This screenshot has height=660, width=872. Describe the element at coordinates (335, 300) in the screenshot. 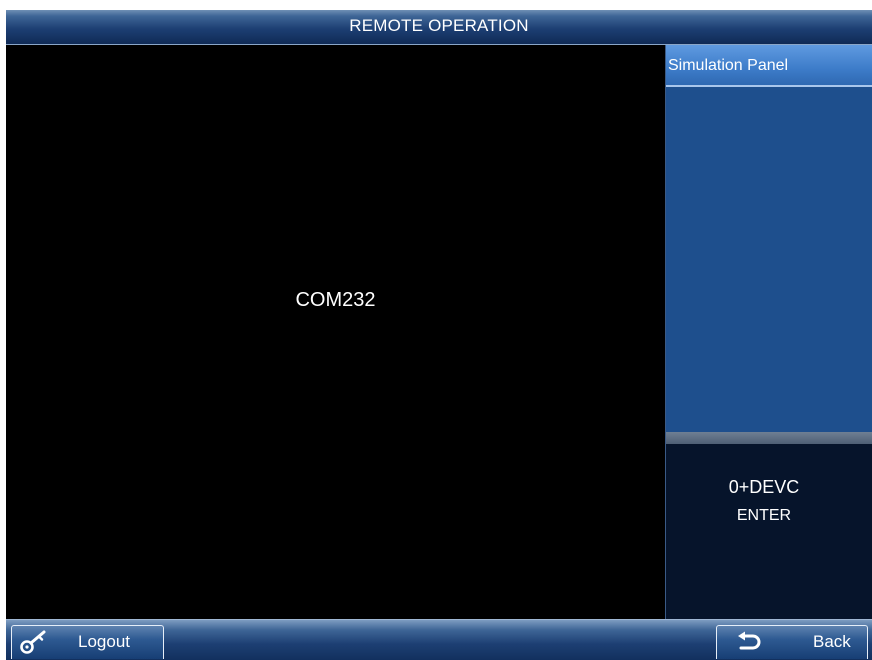

I see `display-text: COM232` at that location.